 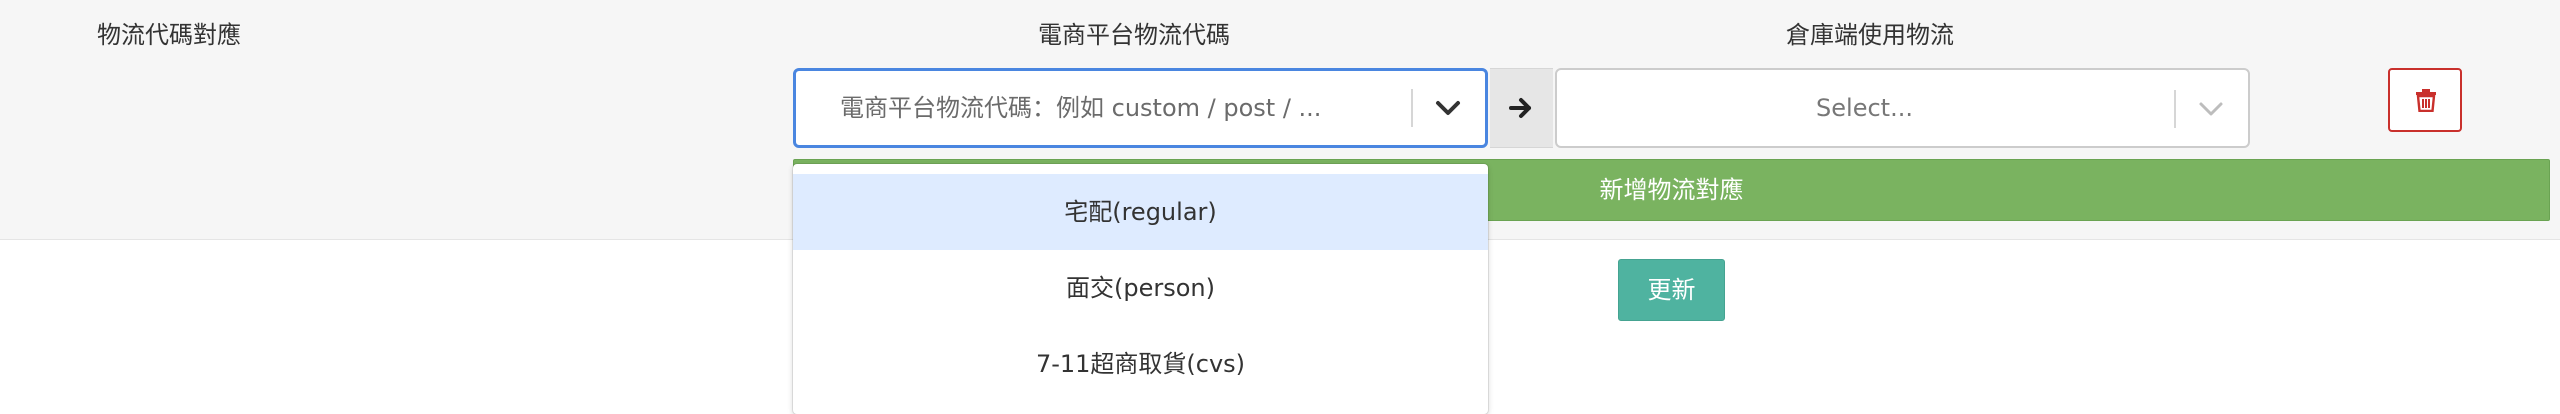 What do you see at coordinates (1134, 35) in the screenshot?
I see `platform-column-title: 電商平台物流代碼` at bounding box center [1134, 35].